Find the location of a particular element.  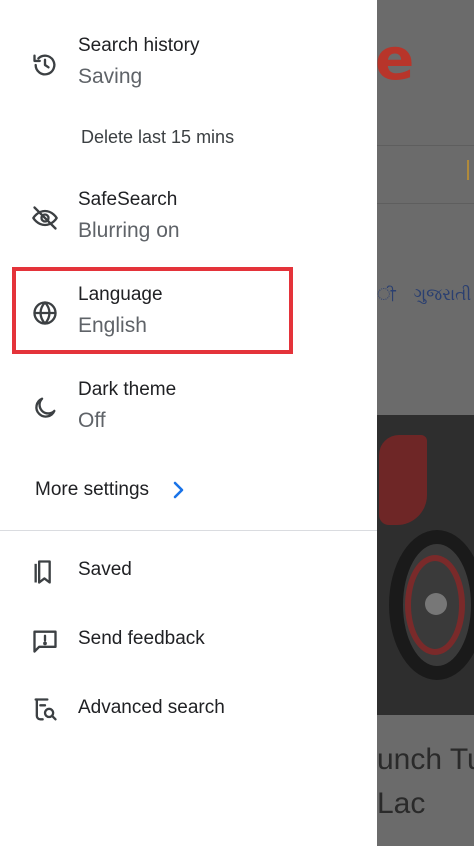

bookmark-icon is located at coordinates (45, 572).